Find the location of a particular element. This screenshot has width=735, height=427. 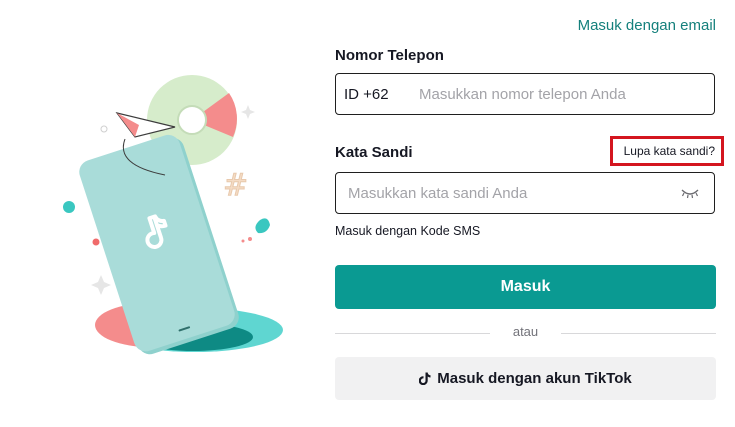

phone-input: Masukkan nomor telepon Anda is located at coordinates (522, 94).